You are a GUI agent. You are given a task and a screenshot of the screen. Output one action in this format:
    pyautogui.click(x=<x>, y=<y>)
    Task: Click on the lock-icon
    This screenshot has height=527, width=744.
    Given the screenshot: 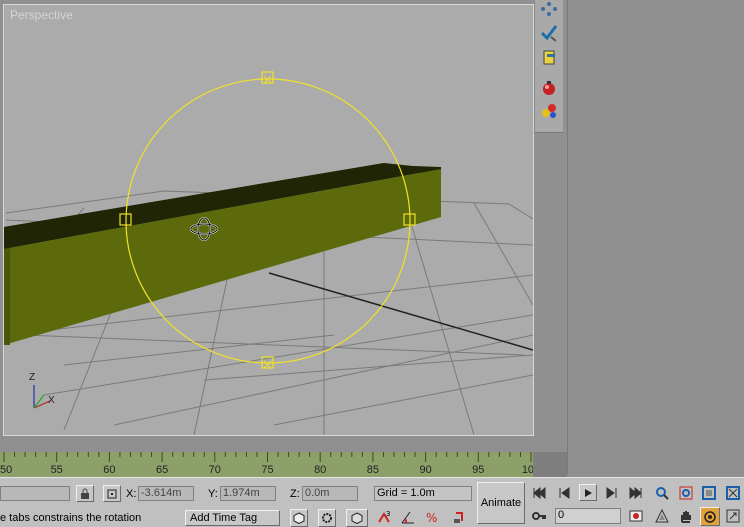 What is the action you would take?
    pyautogui.click(x=85, y=493)
    